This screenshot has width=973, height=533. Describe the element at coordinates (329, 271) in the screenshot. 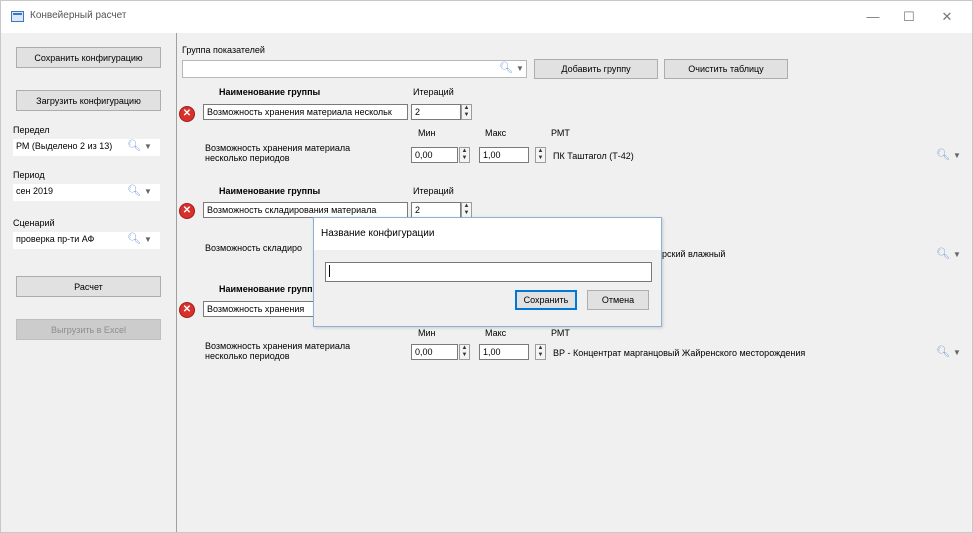

I see `text-cursor` at that location.